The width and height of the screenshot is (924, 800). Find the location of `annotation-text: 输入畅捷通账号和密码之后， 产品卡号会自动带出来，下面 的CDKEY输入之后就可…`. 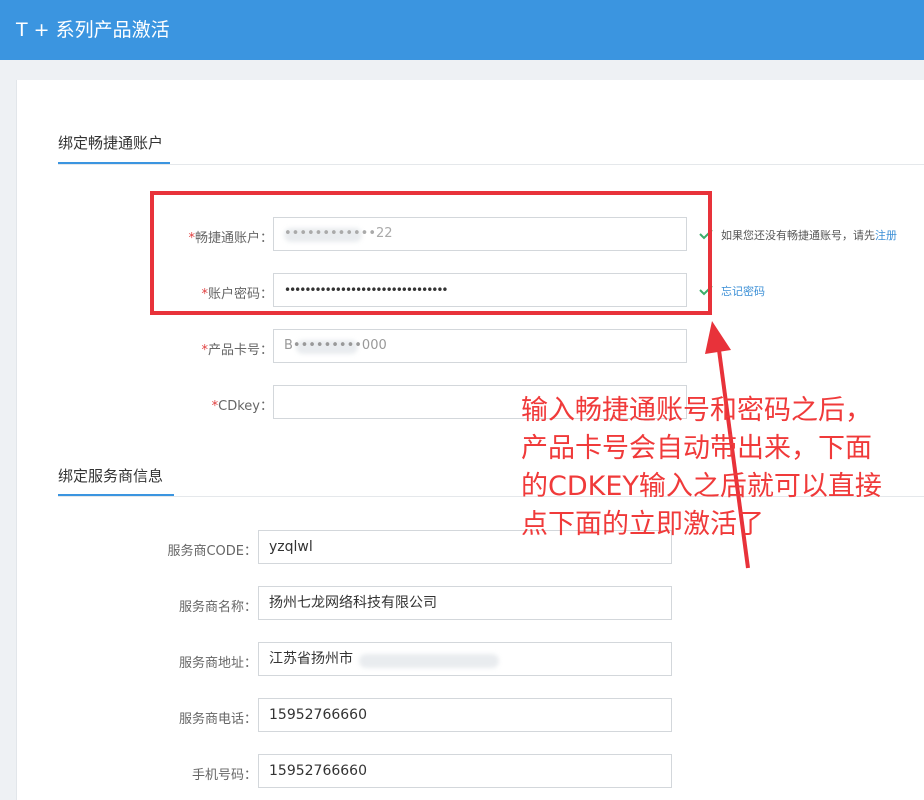

annotation-text: 输入畅捷通账号和密码之后， 产品卡号会自动带出来，下面 的CDKEY输入之后就可… is located at coordinates (701, 467).